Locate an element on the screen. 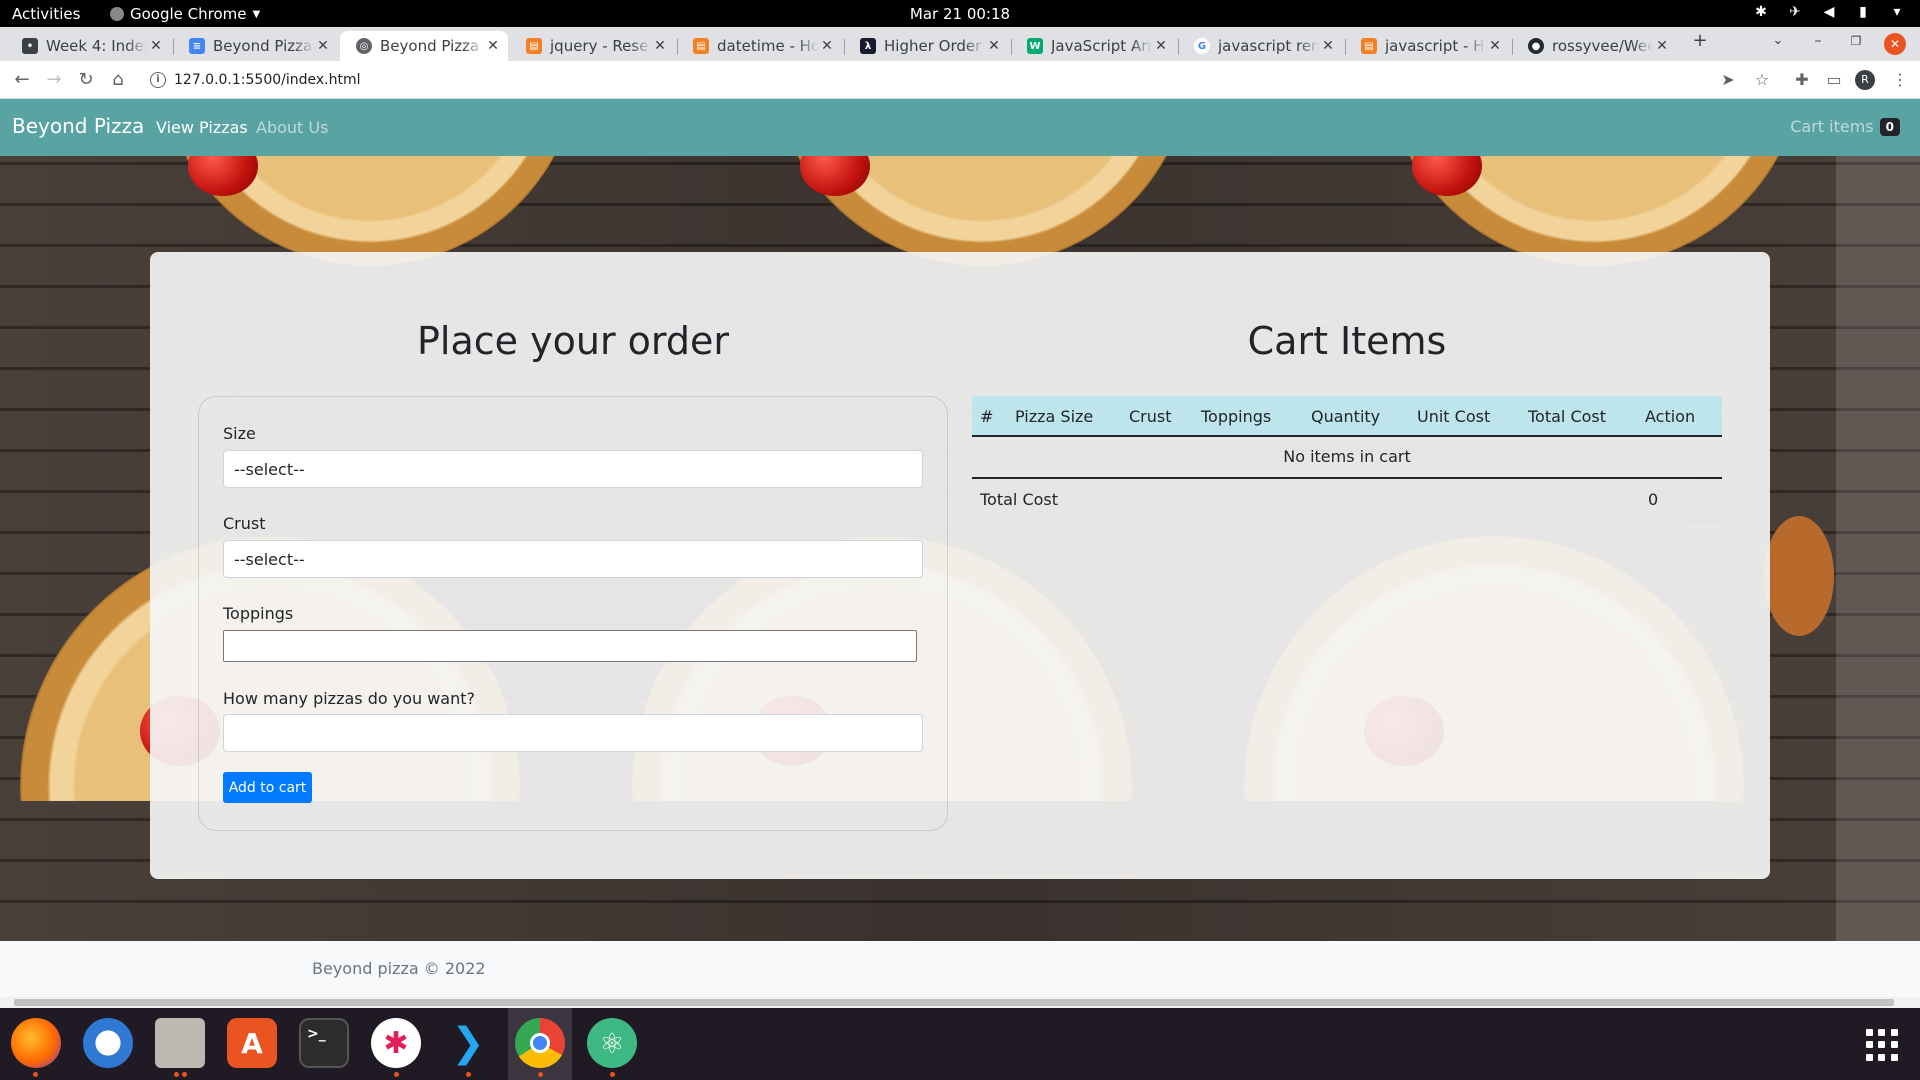 The image size is (1920, 1080). col-quantity: Quantity is located at coordinates (1346, 416).